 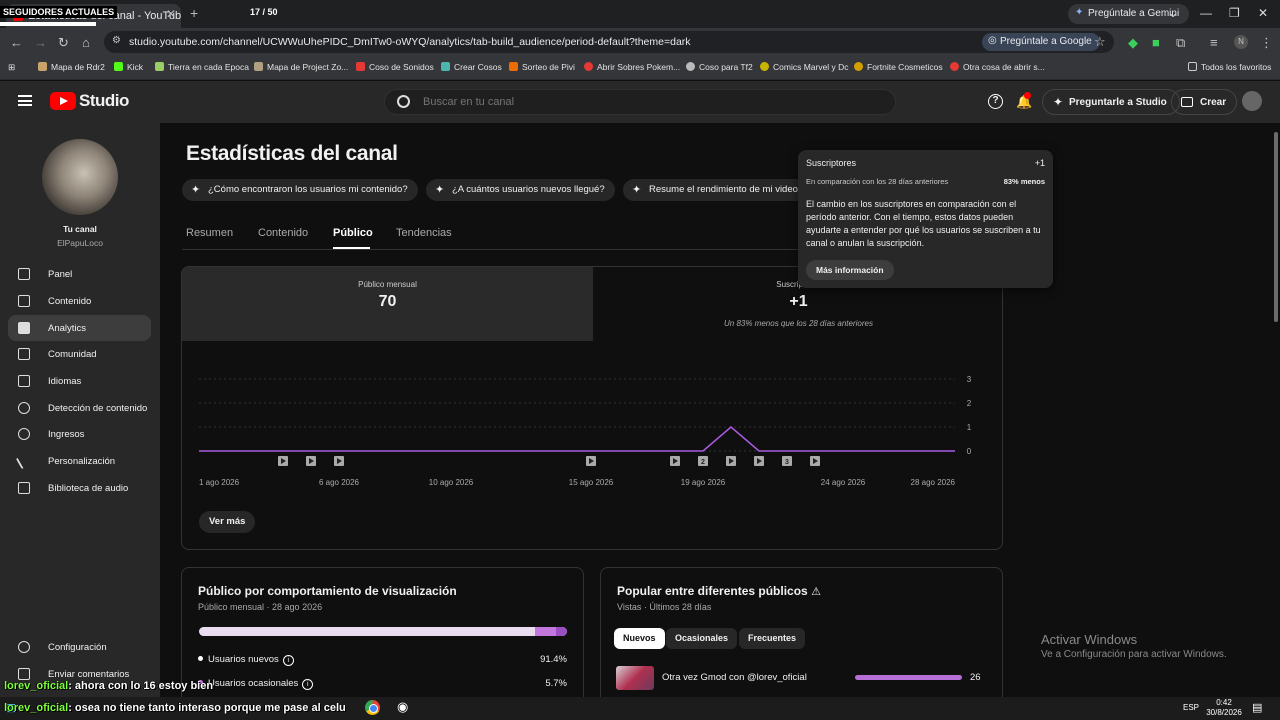 I want to click on more-info-button: Más información, so click(x=850, y=270).